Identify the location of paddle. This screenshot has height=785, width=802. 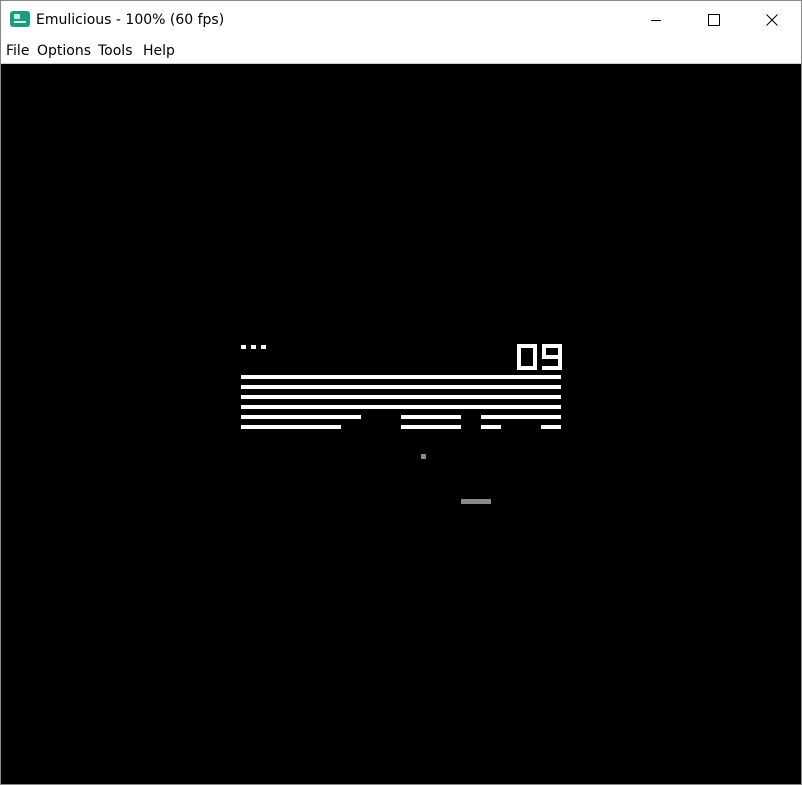
(476, 501).